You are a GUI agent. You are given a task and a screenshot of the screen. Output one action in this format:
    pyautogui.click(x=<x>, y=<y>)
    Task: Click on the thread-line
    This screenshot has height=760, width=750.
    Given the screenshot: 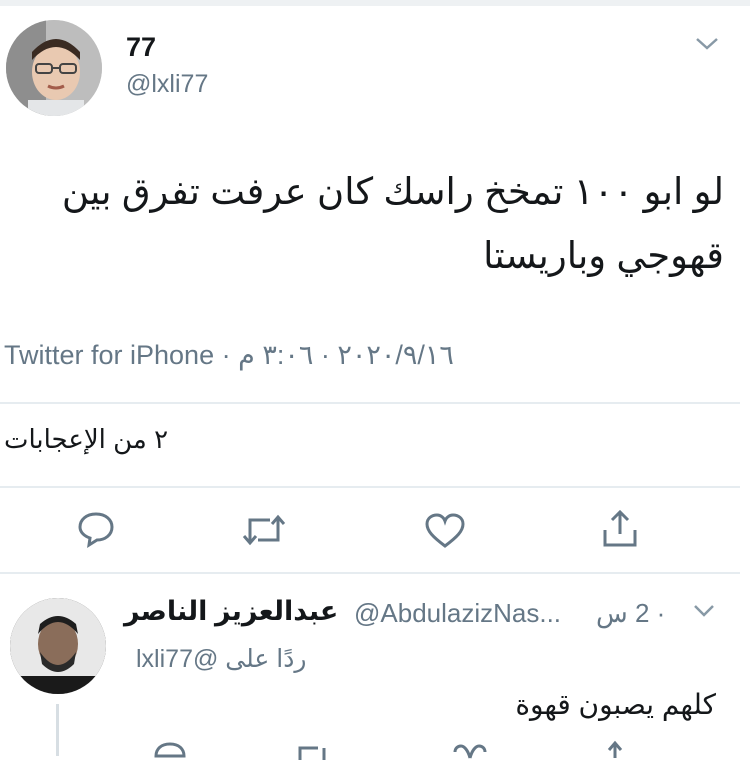 What is the action you would take?
    pyautogui.click(x=57, y=730)
    